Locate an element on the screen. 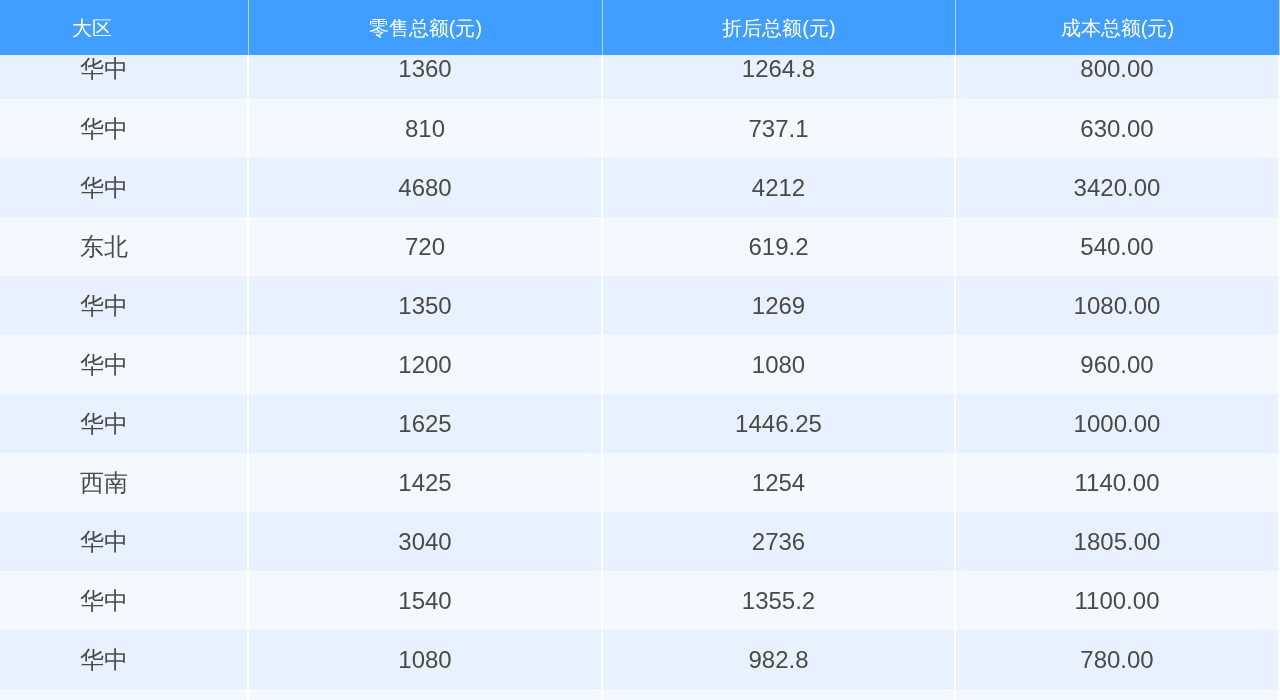 The height and width of the screenshot is (700, 1280). table-cell: 810 is located at coordinates (424, 128).